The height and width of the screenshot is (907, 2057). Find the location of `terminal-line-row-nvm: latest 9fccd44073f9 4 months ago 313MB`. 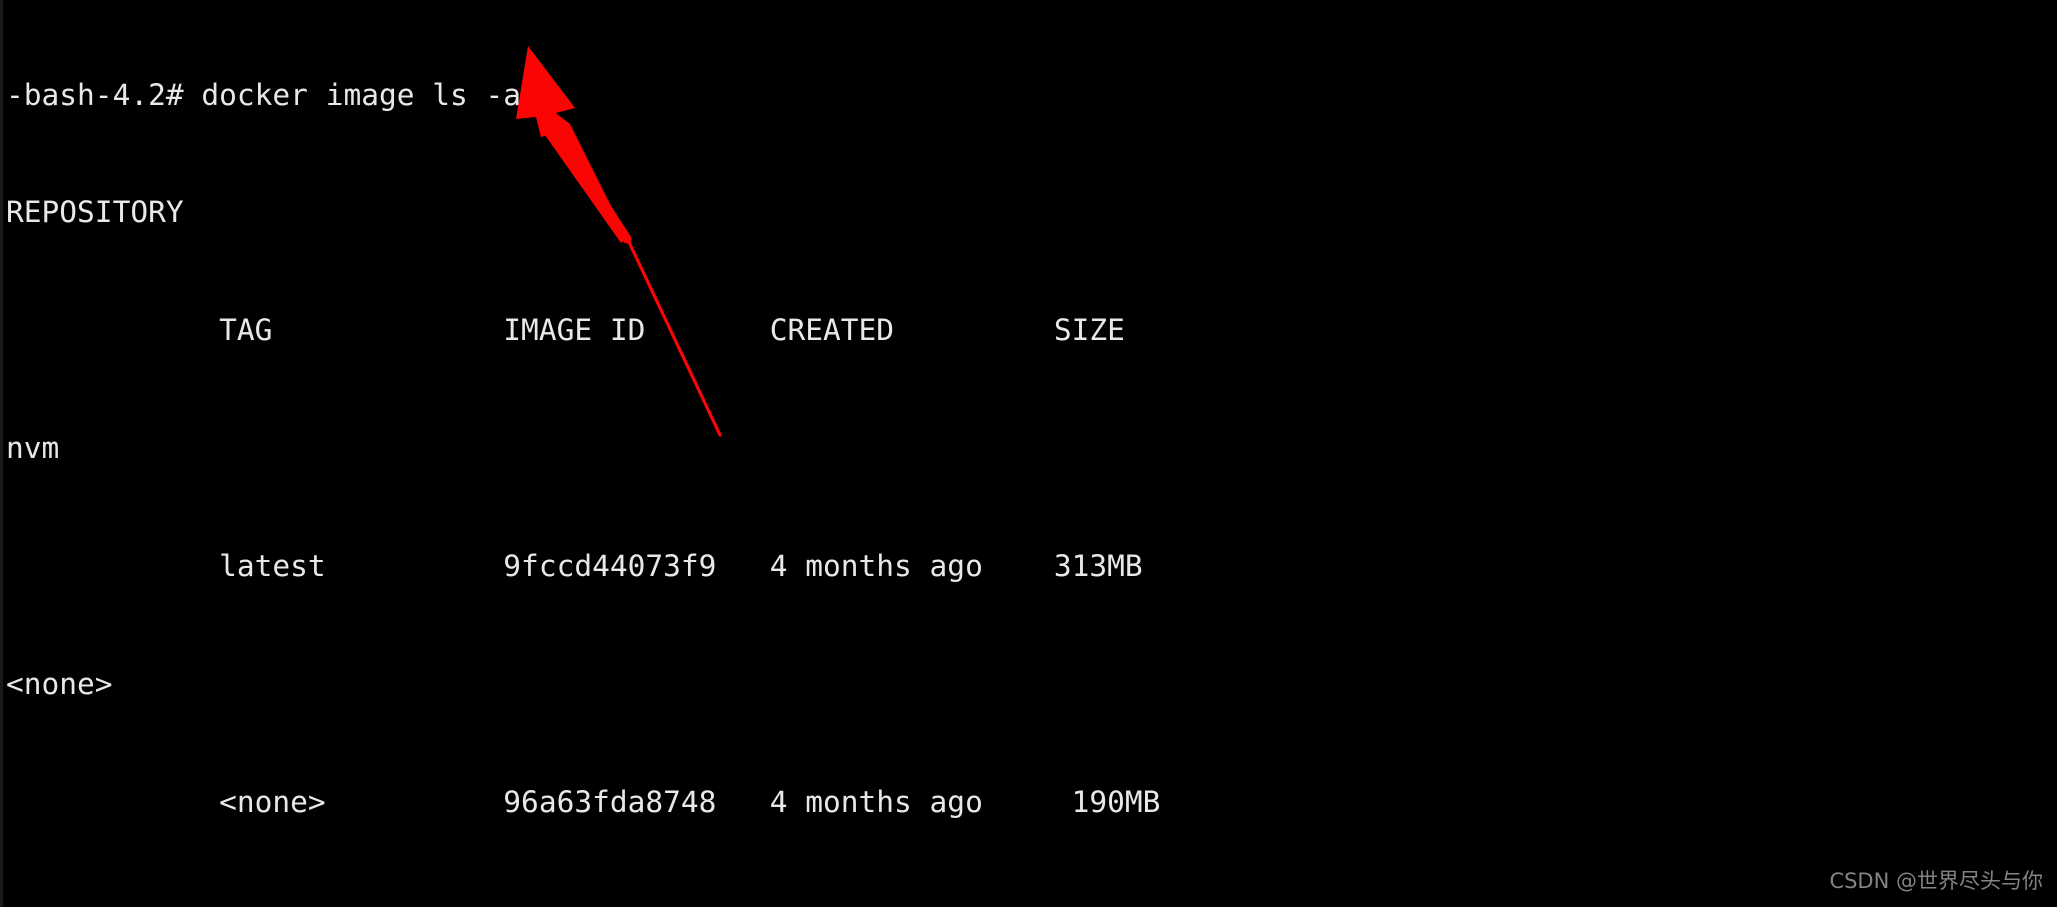

terminal-line-row-nvm: latest 9fccd44073f9 4 months ago 313MB is located at coordinates (574, 566).